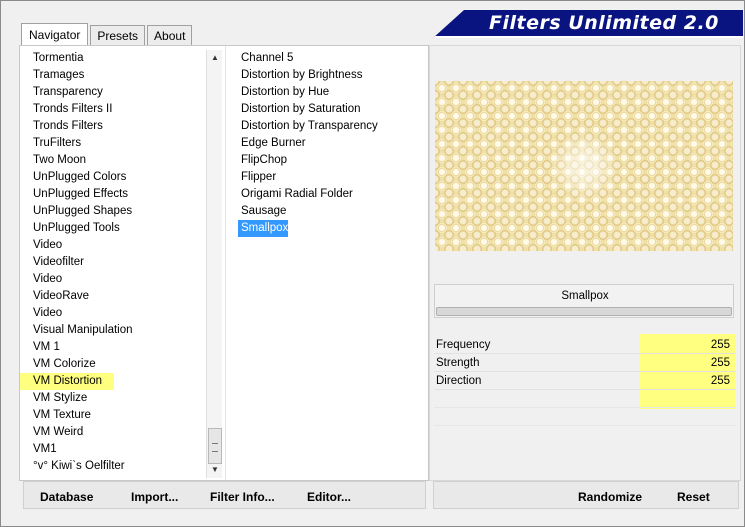  I want to click on list-divider, so click(225, 263).